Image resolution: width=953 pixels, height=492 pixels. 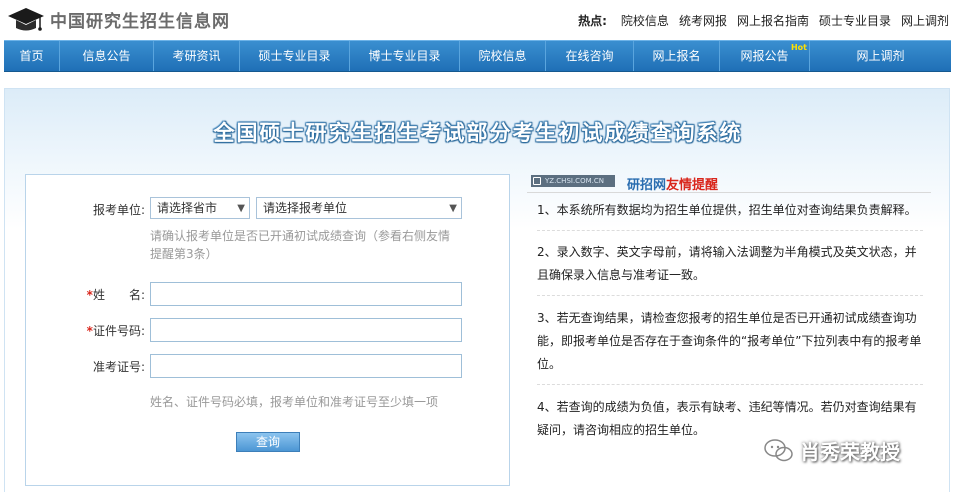 What do you see at coordinates (779, 451) in the screenshot?
I see `wechat-icon` at bounding box center [779, 451].